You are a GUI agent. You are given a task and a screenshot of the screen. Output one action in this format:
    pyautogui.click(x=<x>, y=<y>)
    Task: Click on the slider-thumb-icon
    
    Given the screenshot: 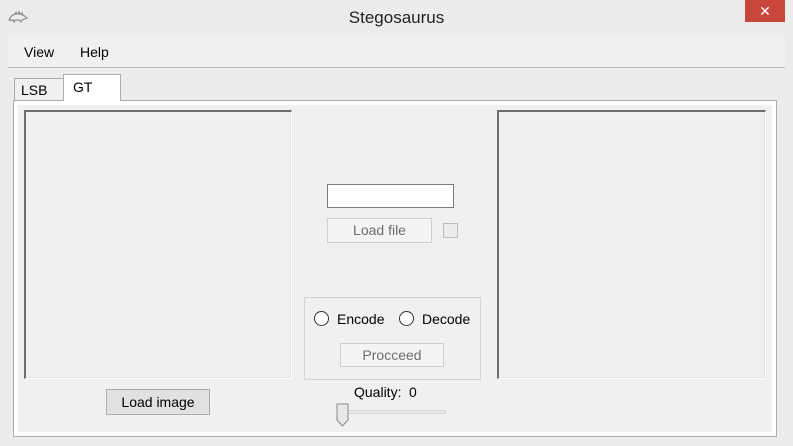 What is the action you would take?
    pyautogui.click(x=342, y=415)
    